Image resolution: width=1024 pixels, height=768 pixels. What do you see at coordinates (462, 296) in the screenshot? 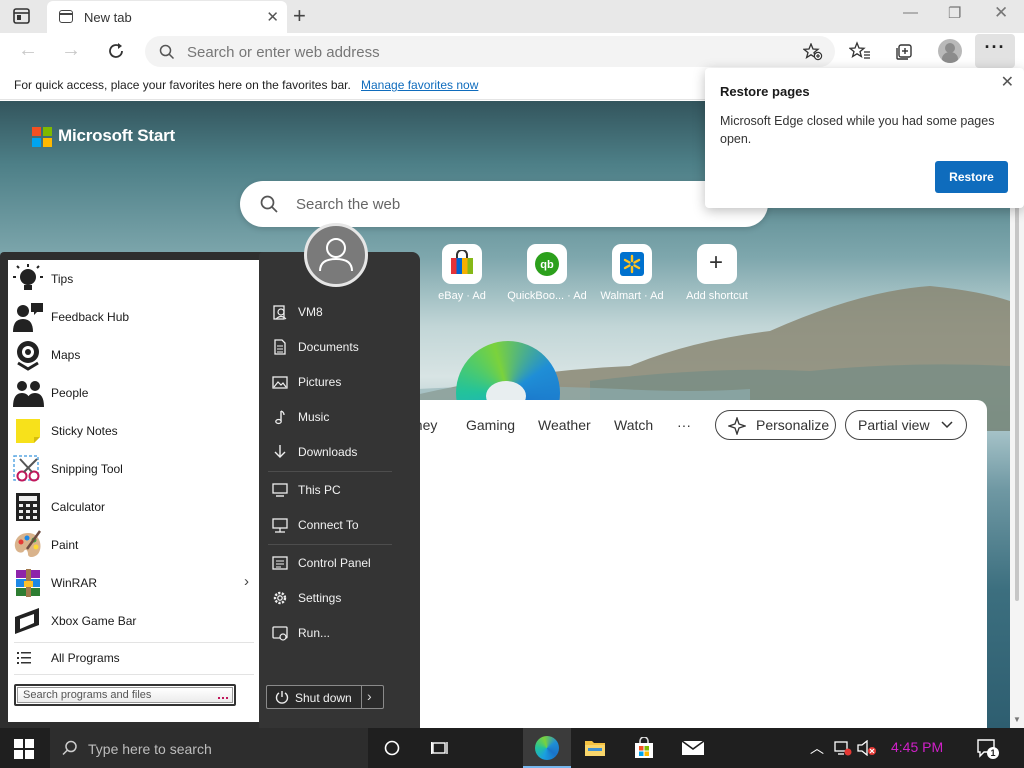
I see `quick-link-label: eBay · Ad` at bounding box center [462, 296].